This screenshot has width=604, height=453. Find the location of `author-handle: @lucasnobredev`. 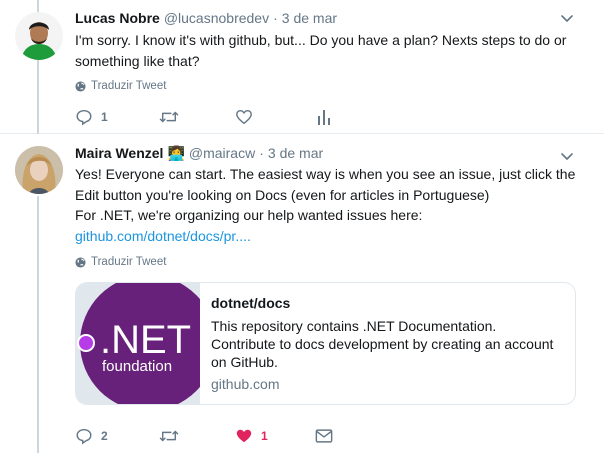

author-handle: @lucasnobredev is located at coordinates (216, 18).